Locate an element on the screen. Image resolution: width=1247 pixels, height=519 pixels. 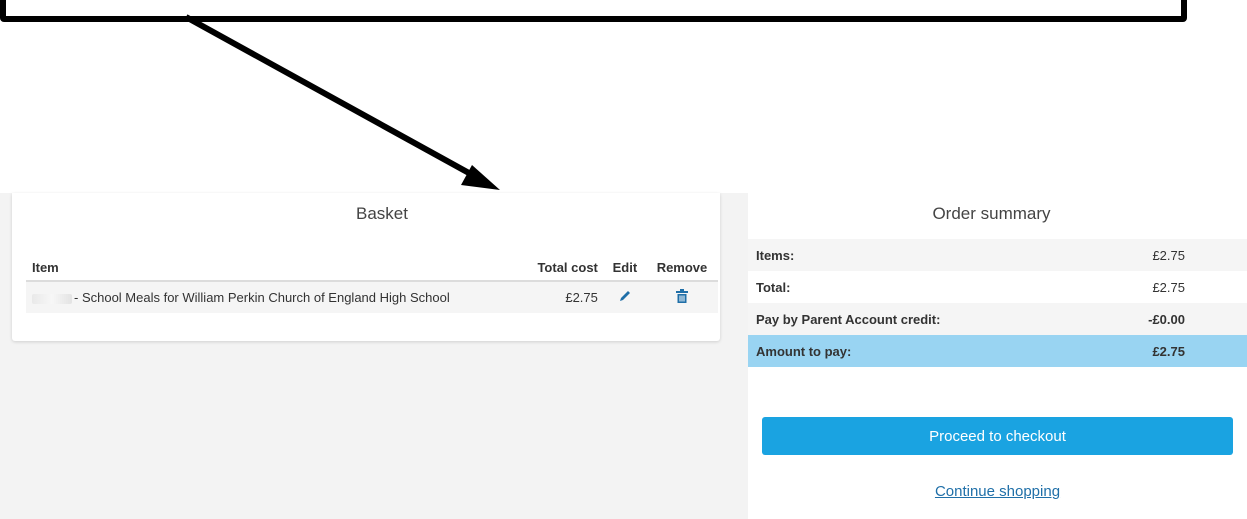
redacted-name is located at coordinates (52, 298).